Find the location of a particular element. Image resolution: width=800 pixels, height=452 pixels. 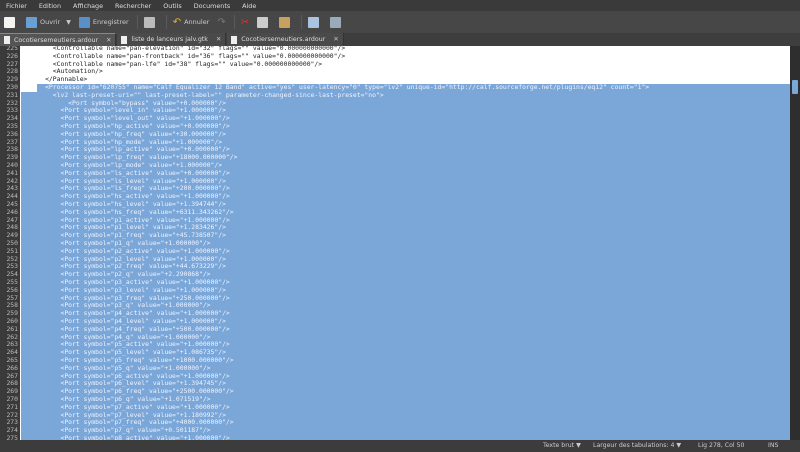

chevron-down-icon: ▼ is located at coordinates (68, 22).